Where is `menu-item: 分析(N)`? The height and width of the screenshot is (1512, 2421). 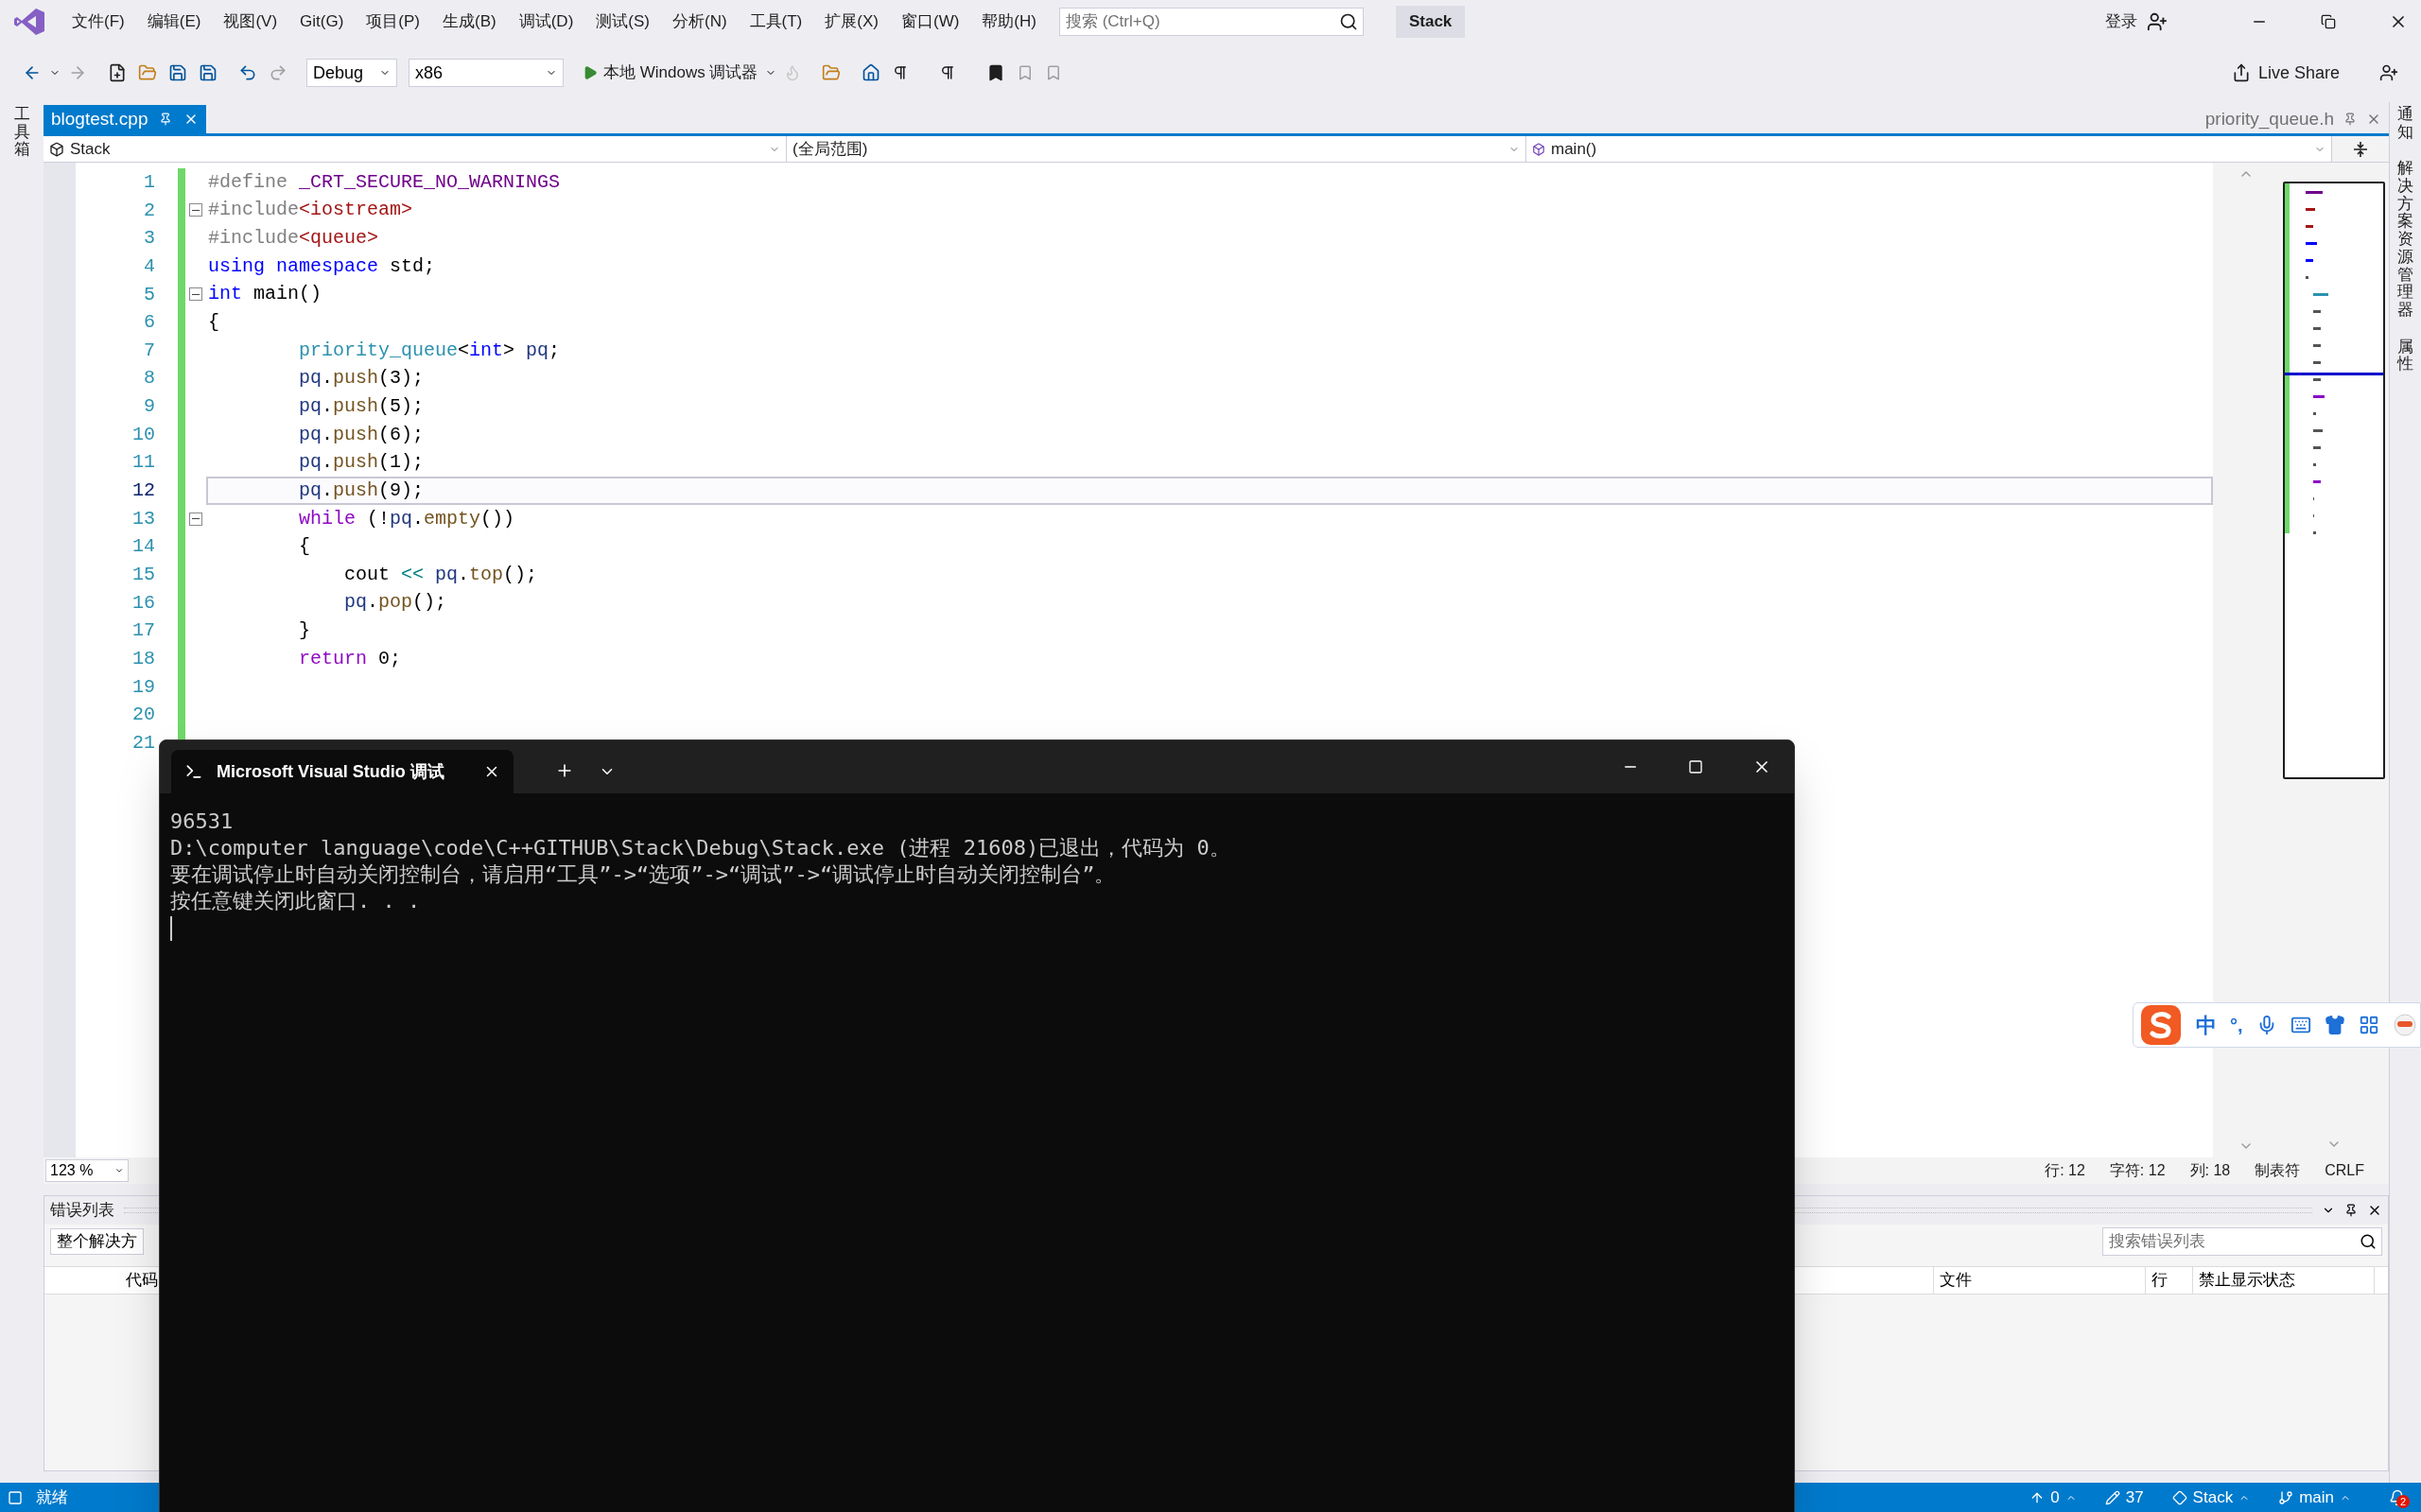 menu-item: 分析(N) is located at coordinates (699, 22).